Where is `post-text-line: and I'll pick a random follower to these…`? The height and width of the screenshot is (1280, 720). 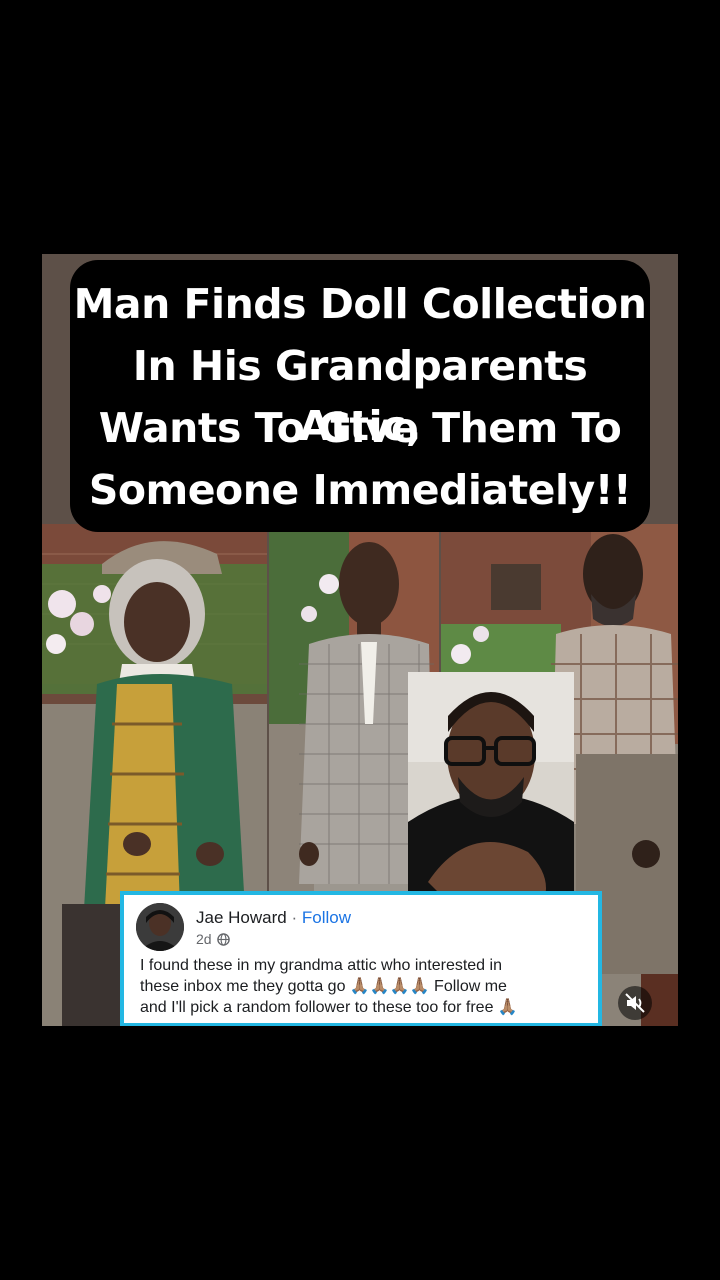 post-text-line: and I'll pick a random follower to these… is located at coordinates (329, 1007).